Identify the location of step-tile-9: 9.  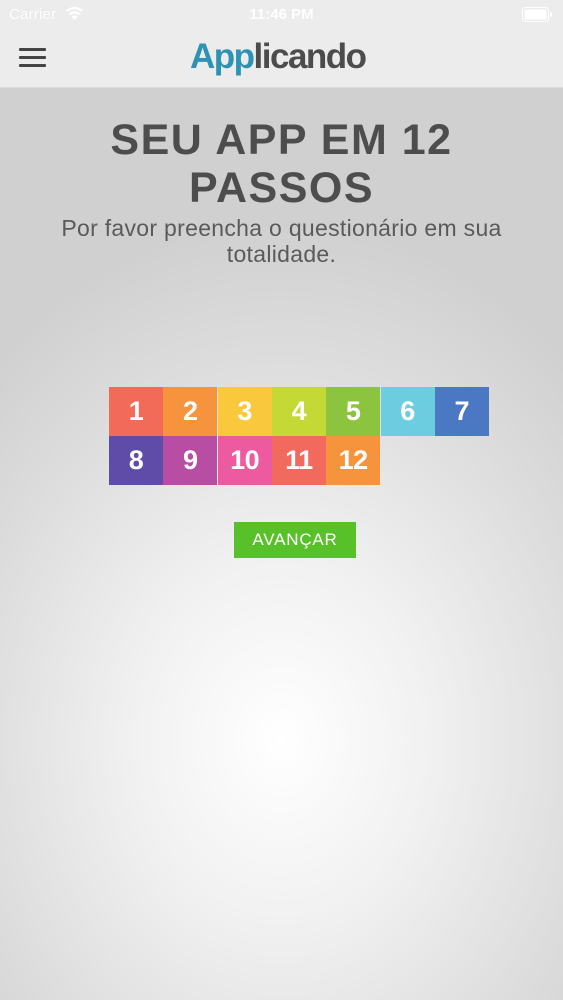
(190, 460).